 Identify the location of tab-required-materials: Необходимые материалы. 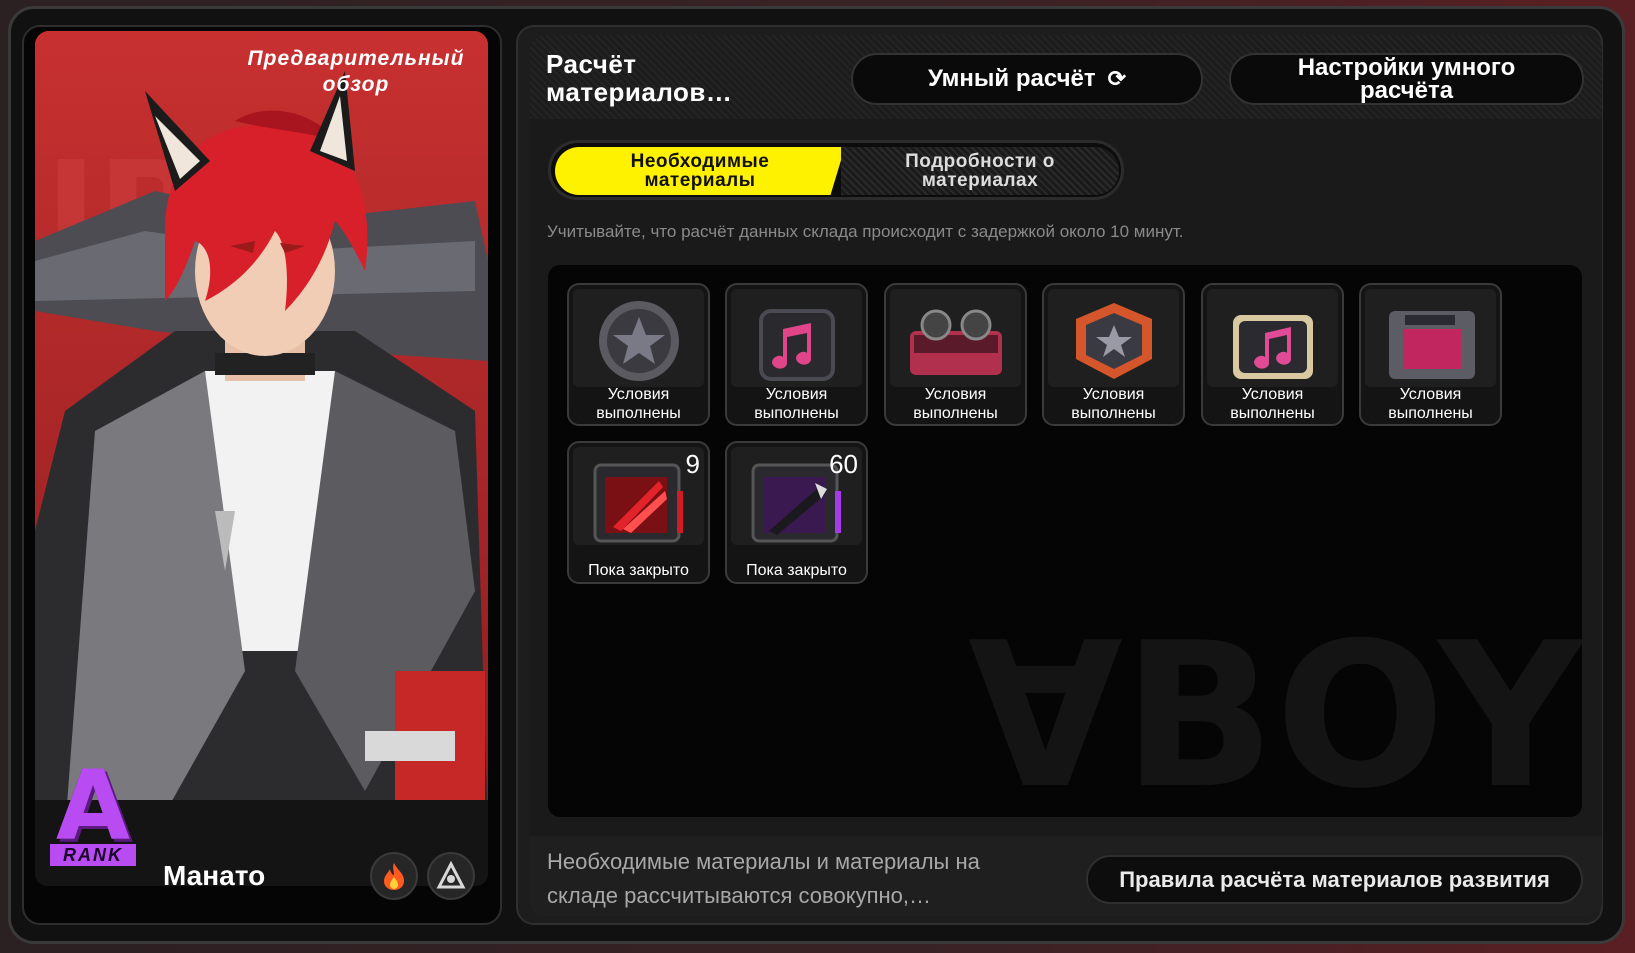
(700, 171).